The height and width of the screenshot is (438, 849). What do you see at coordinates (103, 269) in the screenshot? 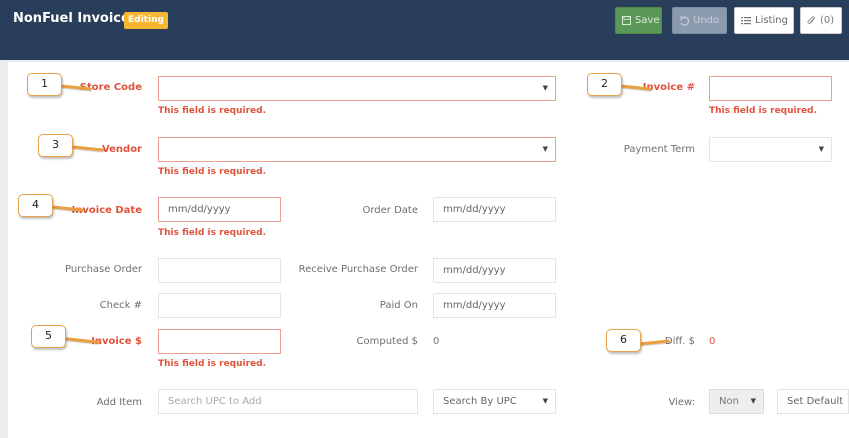
I see `purchase-order-label: Purchase Order` at bounding box center [103, 269].